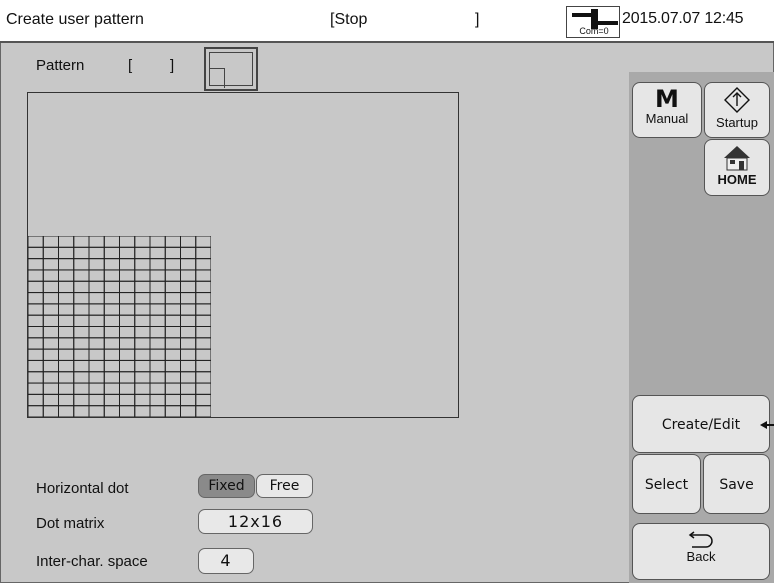  I want to click on startup-button: Startup, so click(737, 110).